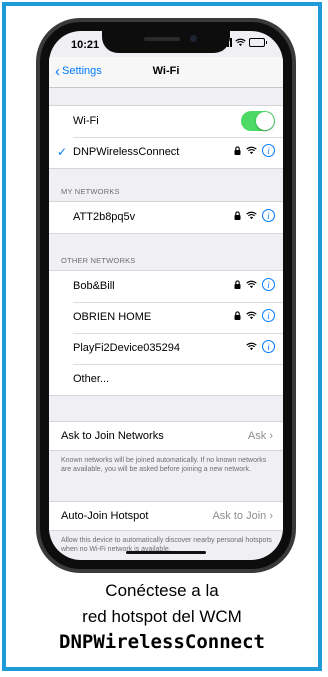 The image size is (328, 677). I want to click on ask-to-join-value: Ask, so click(257, 436).